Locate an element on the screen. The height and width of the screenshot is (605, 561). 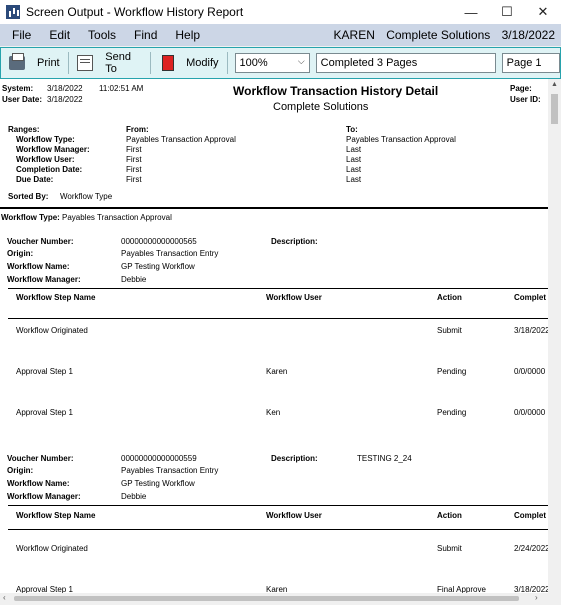
system-date: 3/18/2022 is located at coordinates (65, 88).